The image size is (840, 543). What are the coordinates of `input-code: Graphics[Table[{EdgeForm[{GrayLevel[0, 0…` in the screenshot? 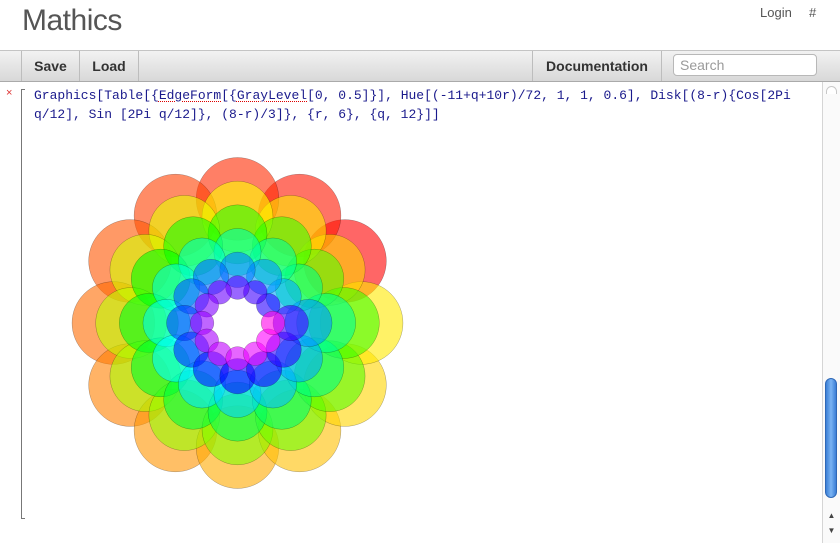 It's located at (419, 105).